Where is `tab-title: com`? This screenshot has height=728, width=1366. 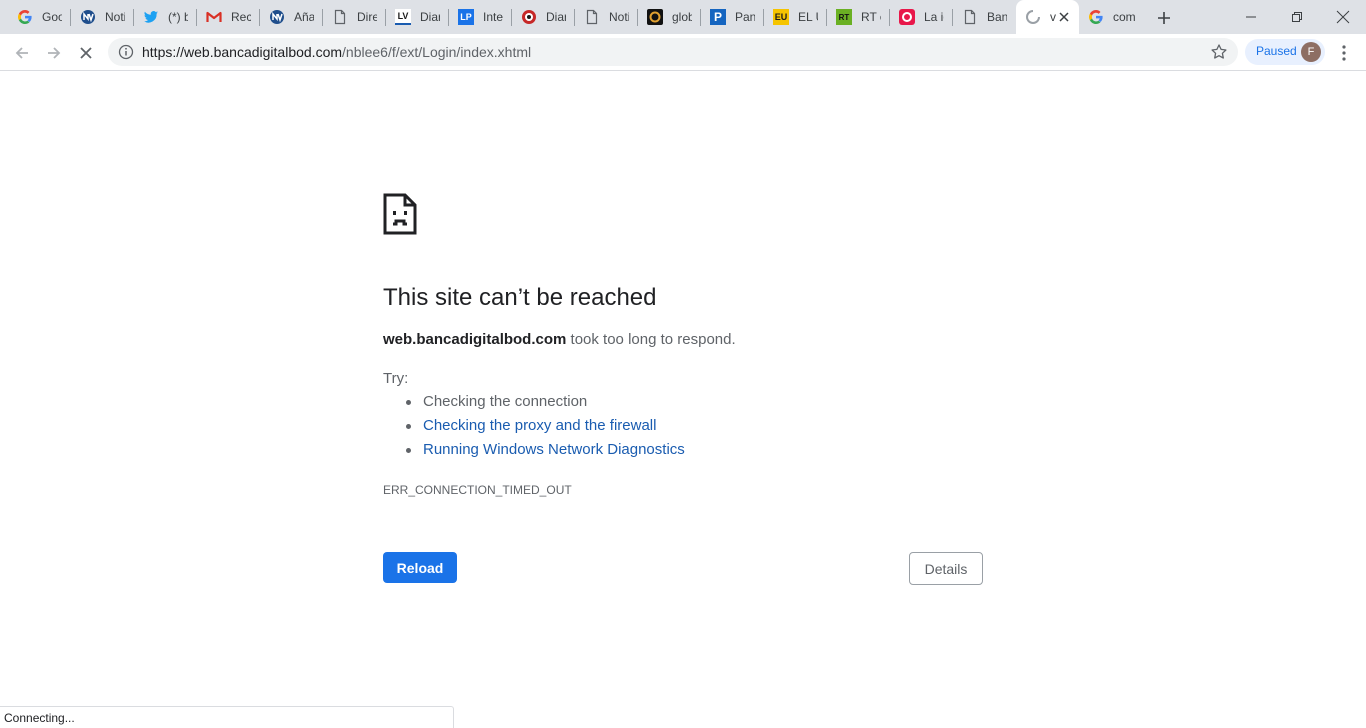
tab-title: com is located at coordinates (1124, 17).